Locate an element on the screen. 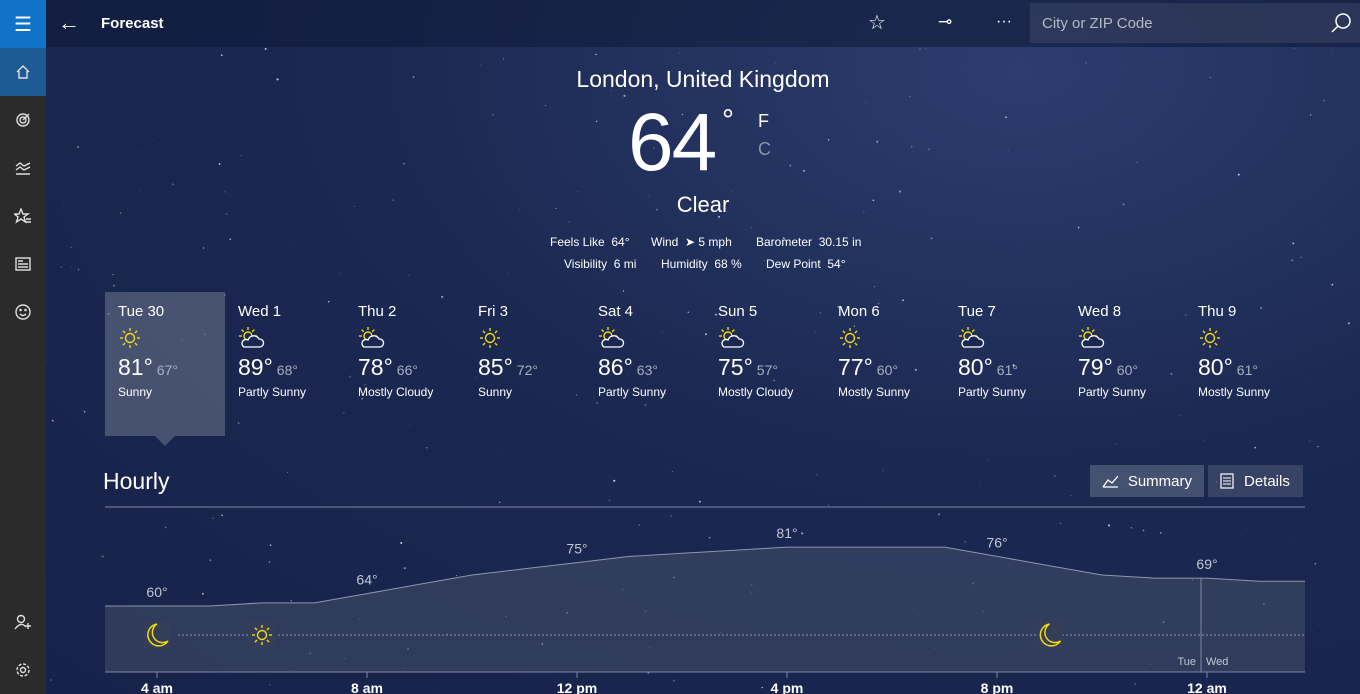 The height and width of the screenshot is (694, 1360). news-icon is located at coordinates (23, 264).